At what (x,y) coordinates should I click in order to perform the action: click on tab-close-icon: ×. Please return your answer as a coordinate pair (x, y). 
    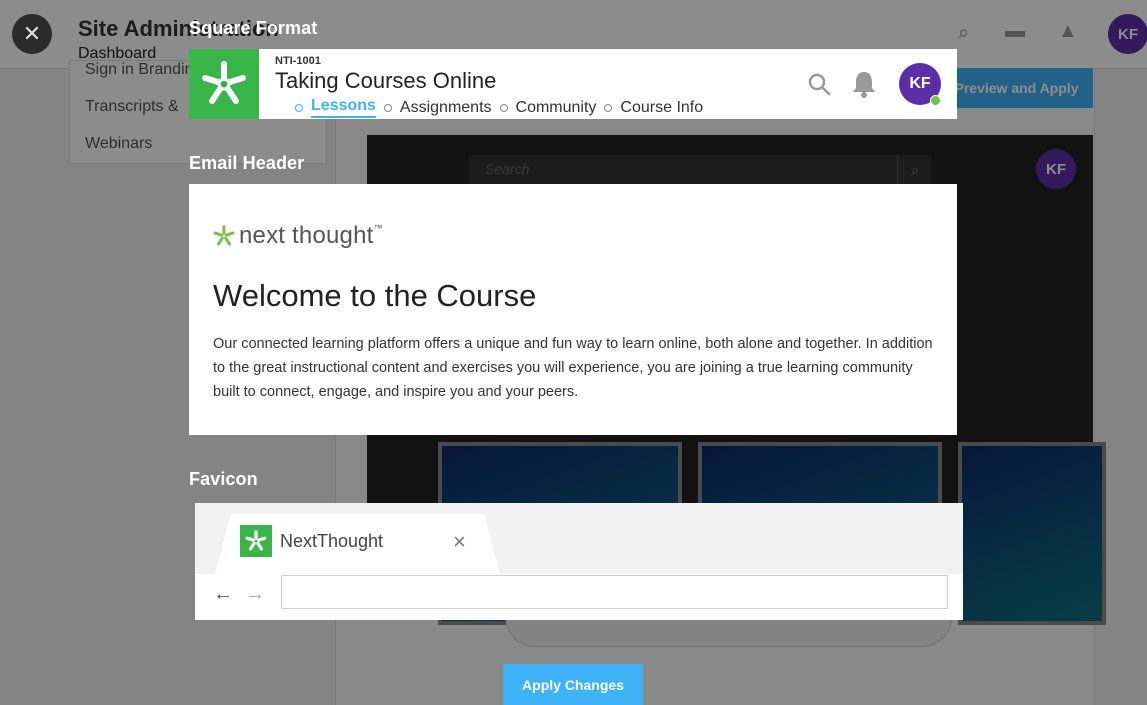
    Looking at the image, I should click on (459, 541).